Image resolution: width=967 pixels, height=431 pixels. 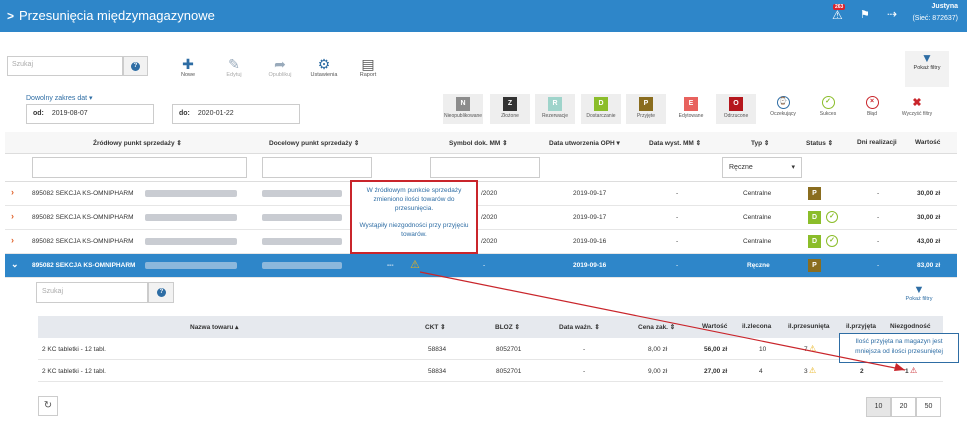 I want to click on arrow-line, so click(x=662, y=321).